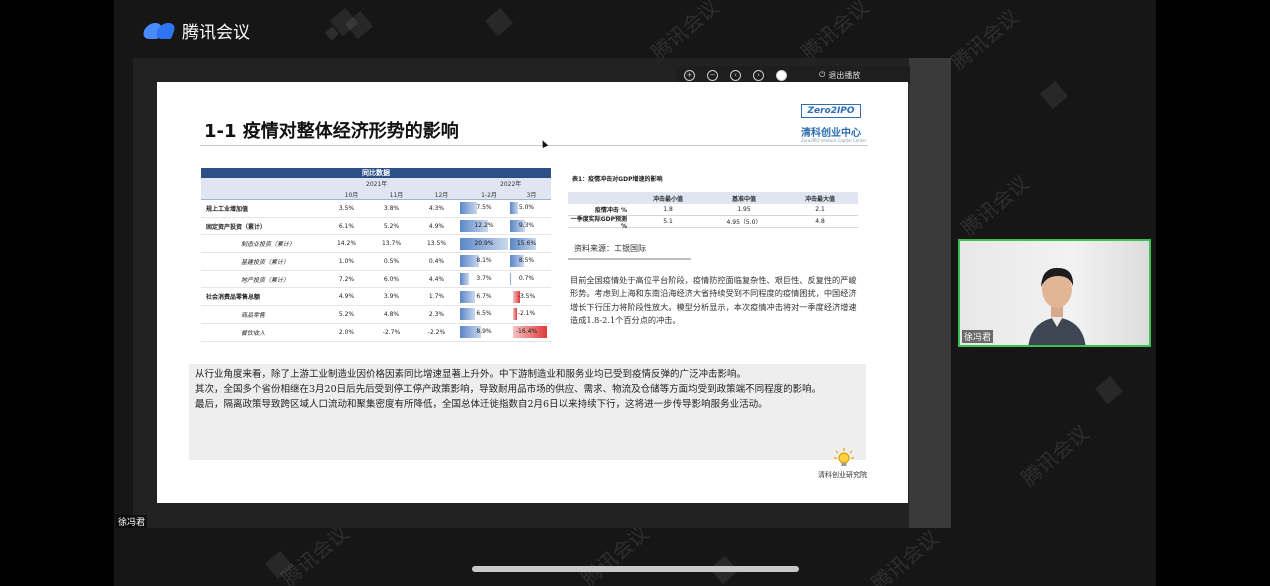  Describe the element at coordinates (346, 226) in the screenshot. I see `cell: 6.1%` at that location.